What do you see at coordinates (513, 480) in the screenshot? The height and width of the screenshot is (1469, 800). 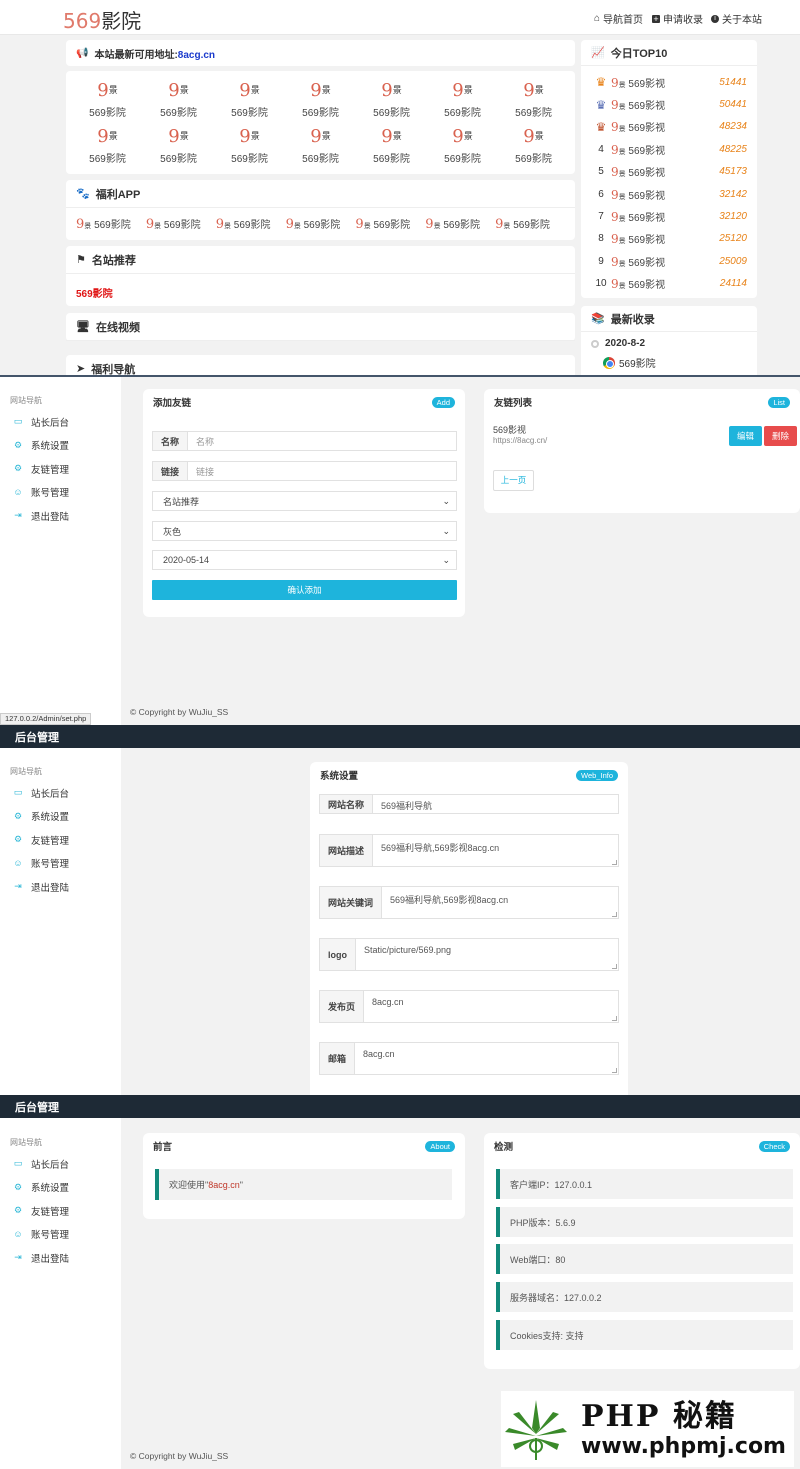 I see `prev-page-button: 上一页` at bounding box center [513, 480].